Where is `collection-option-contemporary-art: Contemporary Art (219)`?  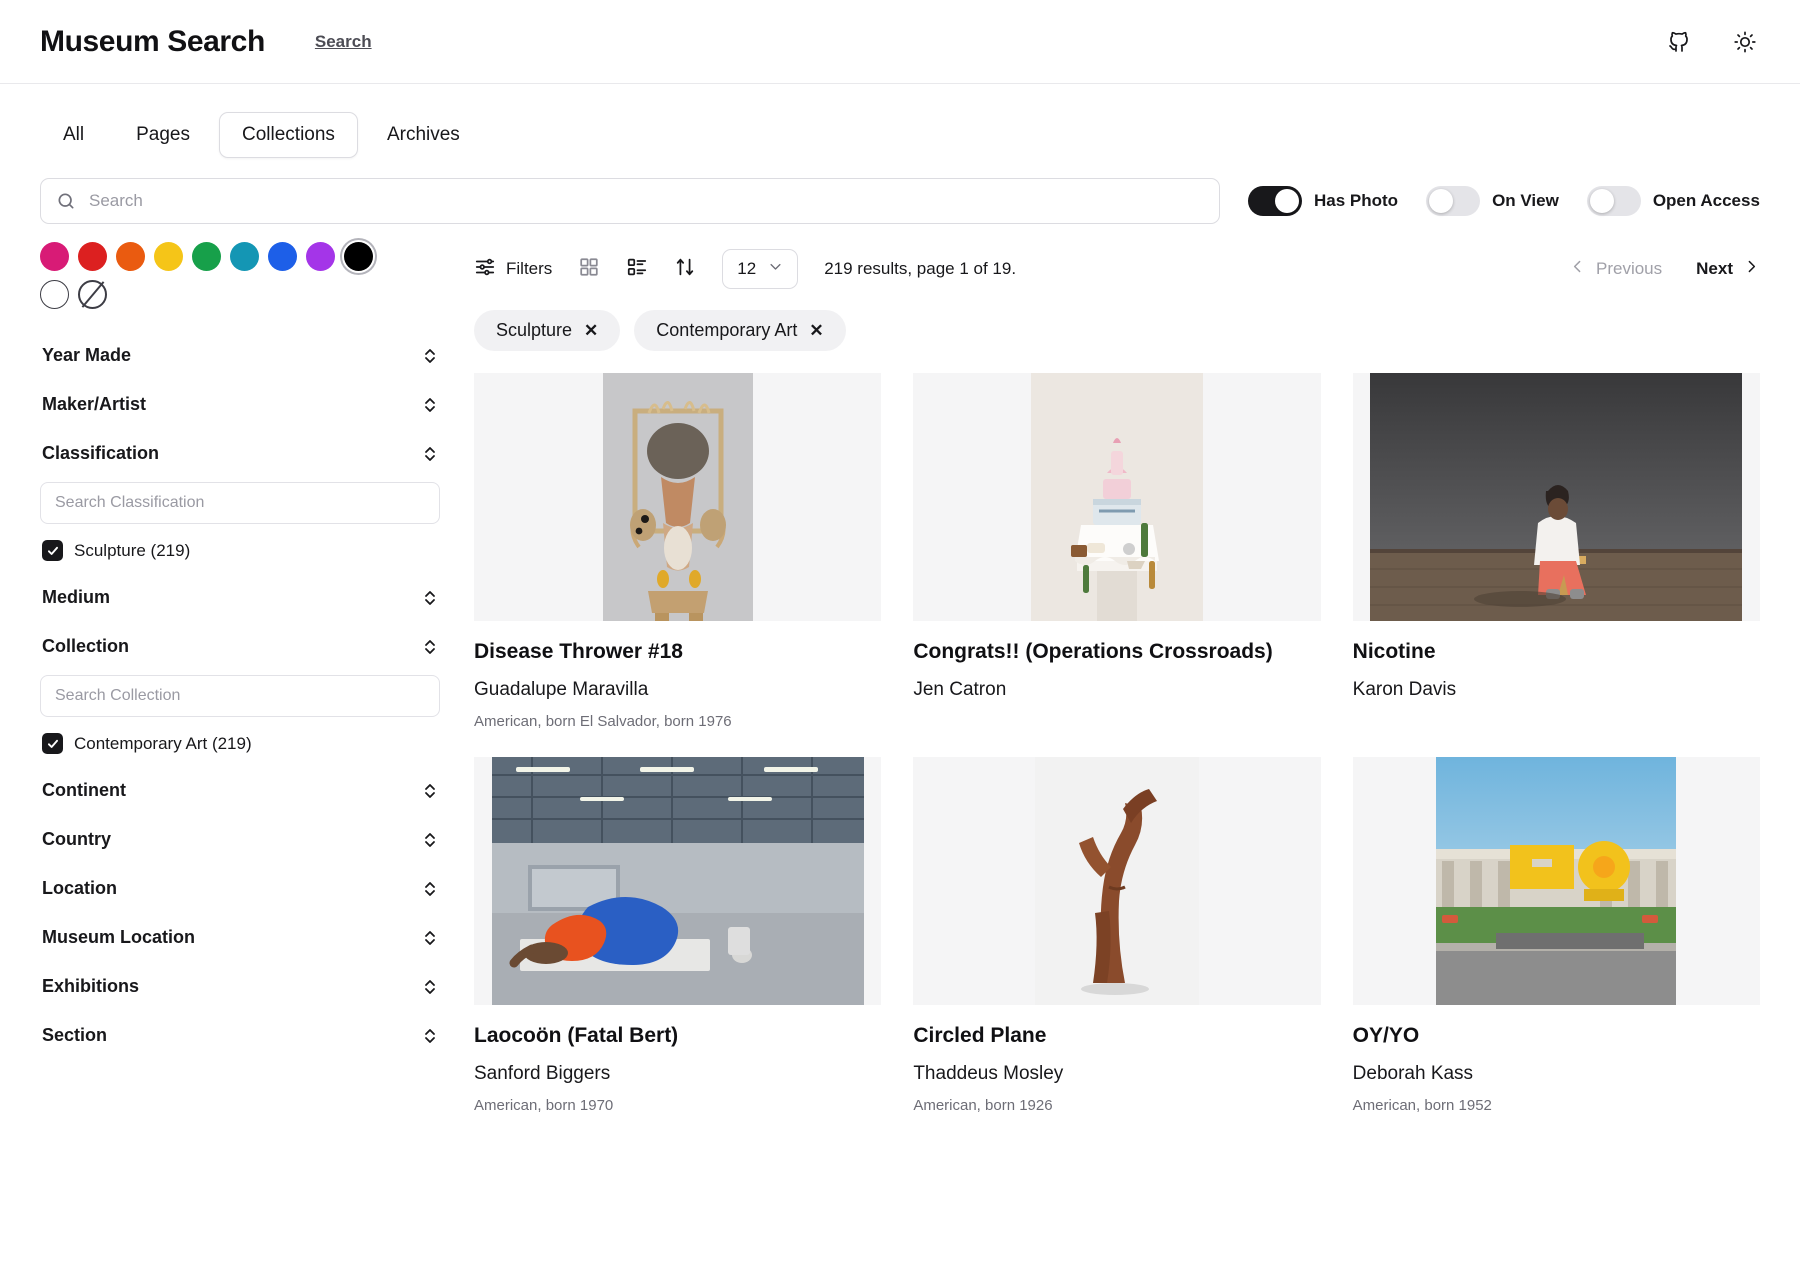 collection-option-contemporary-art: Contemporary Art (219) is located at coordinates (240, 747).